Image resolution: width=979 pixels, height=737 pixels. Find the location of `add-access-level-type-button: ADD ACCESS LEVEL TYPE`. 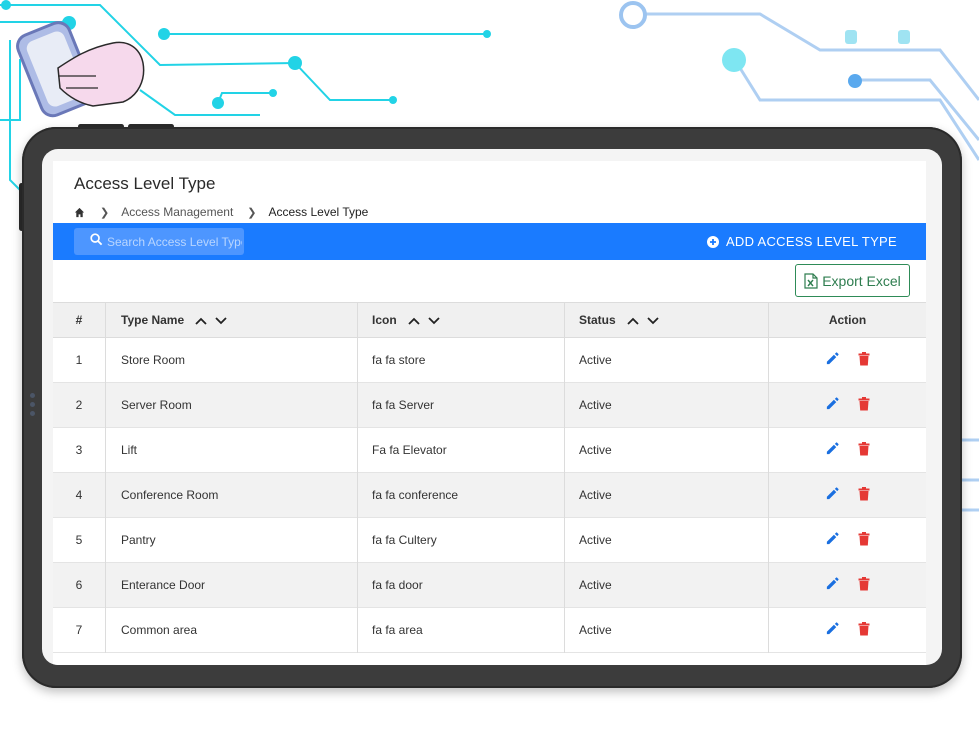

add-access-level-type-button: ADD ACCESS LEVEL TYPE is located at coordinates (801, 241).